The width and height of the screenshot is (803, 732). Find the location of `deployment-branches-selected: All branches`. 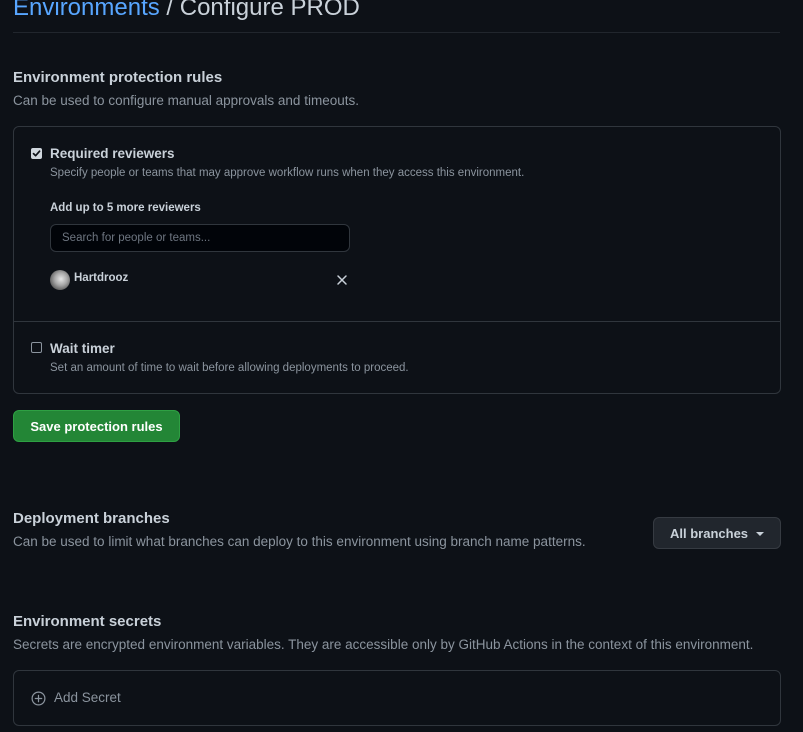

deployment-branches-selected: All branches is located at coordinates (709, 533).